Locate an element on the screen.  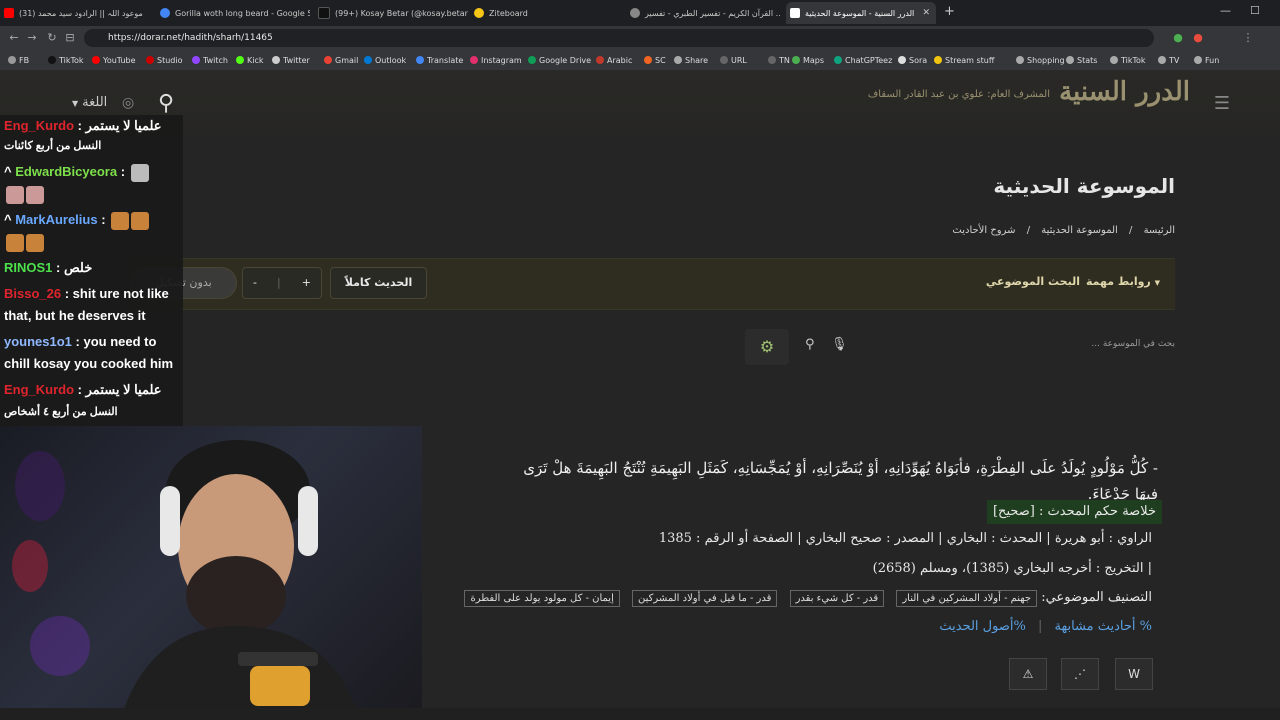
full-hadith-button: الحديث كاملاً is located at coordinates (378, 283).